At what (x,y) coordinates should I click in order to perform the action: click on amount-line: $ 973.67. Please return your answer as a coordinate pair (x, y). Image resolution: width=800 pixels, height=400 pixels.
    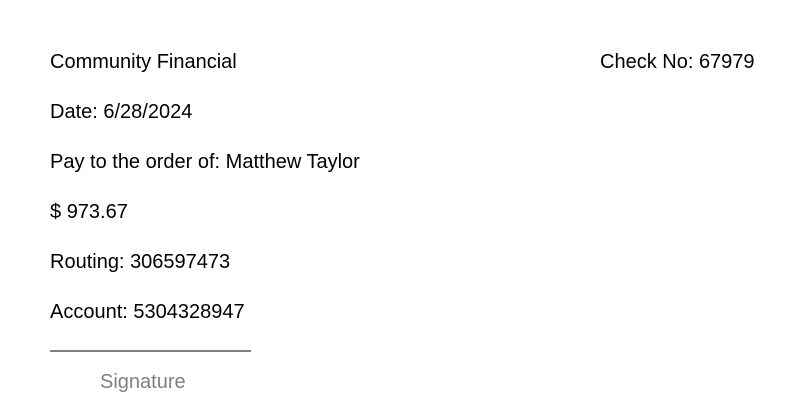
    Looking at the image, I should click on (89, 212).